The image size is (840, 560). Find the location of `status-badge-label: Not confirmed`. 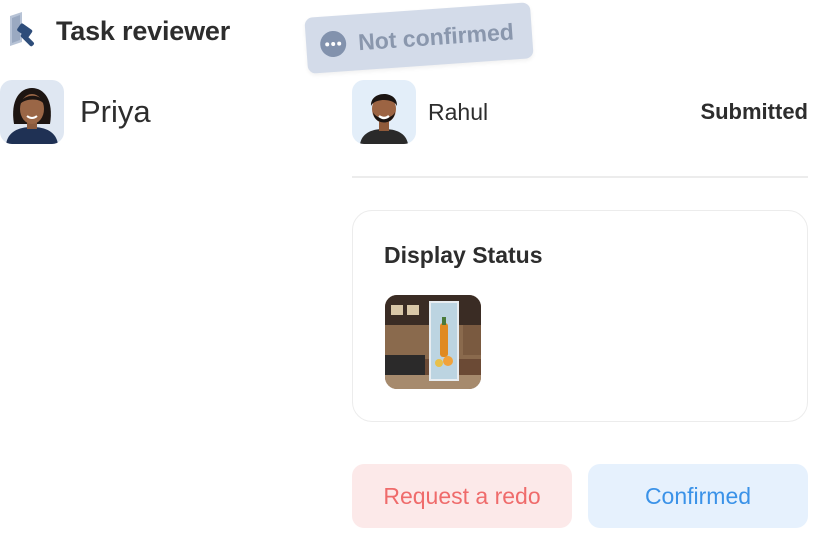

status-badge-label: Not confirmed is located at coordinates (436, 36).